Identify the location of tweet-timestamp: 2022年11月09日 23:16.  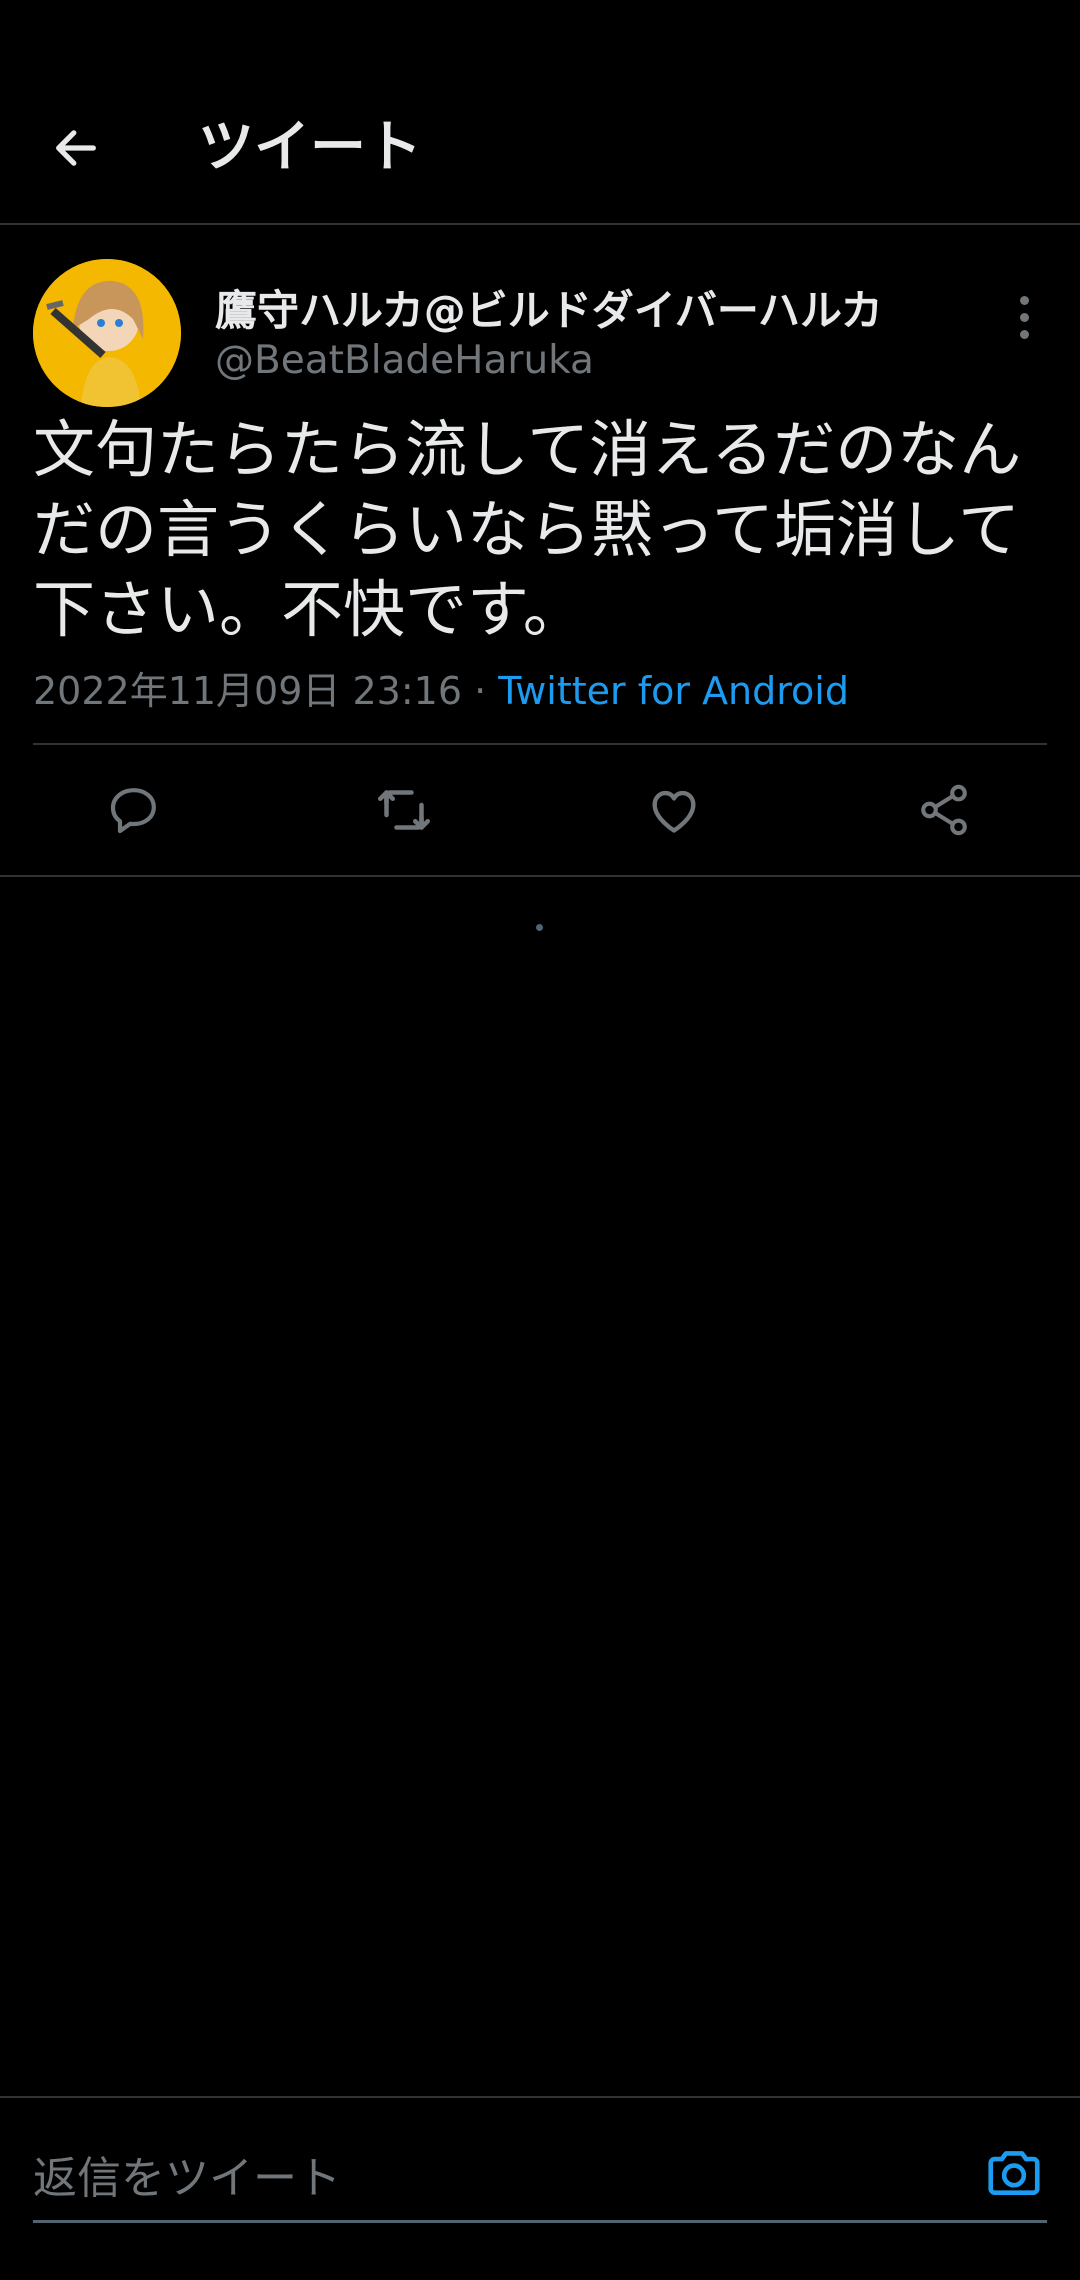
(248, 691).